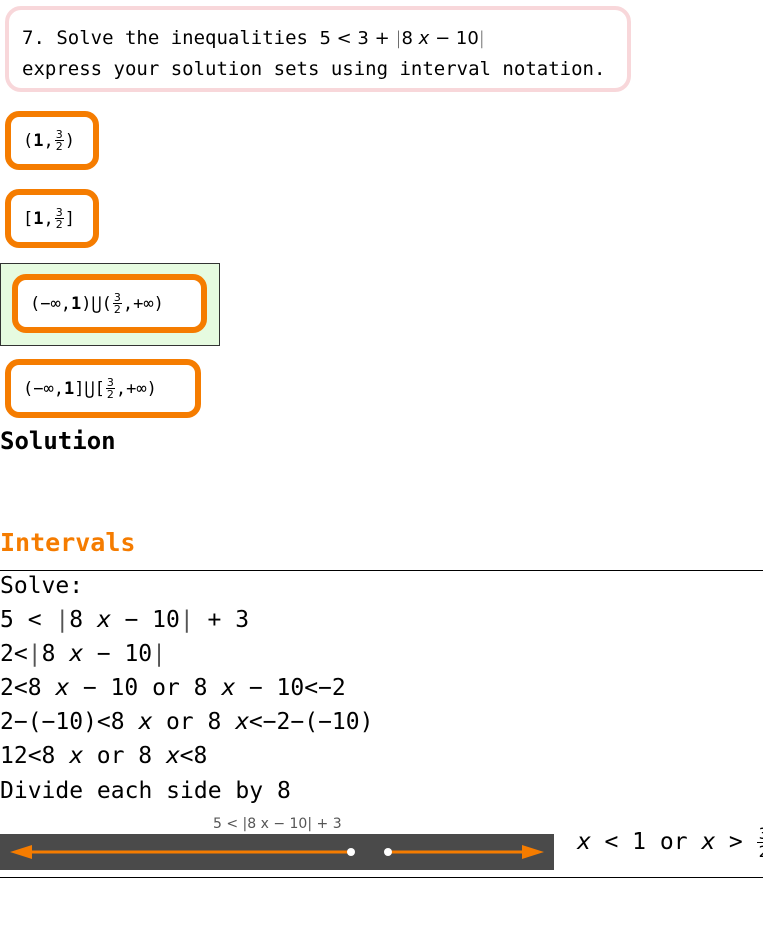  What do you see at coordinates (58, 441) in the screenshot?
I see `solution-heading: Solution` at bounding box center [58, 441].